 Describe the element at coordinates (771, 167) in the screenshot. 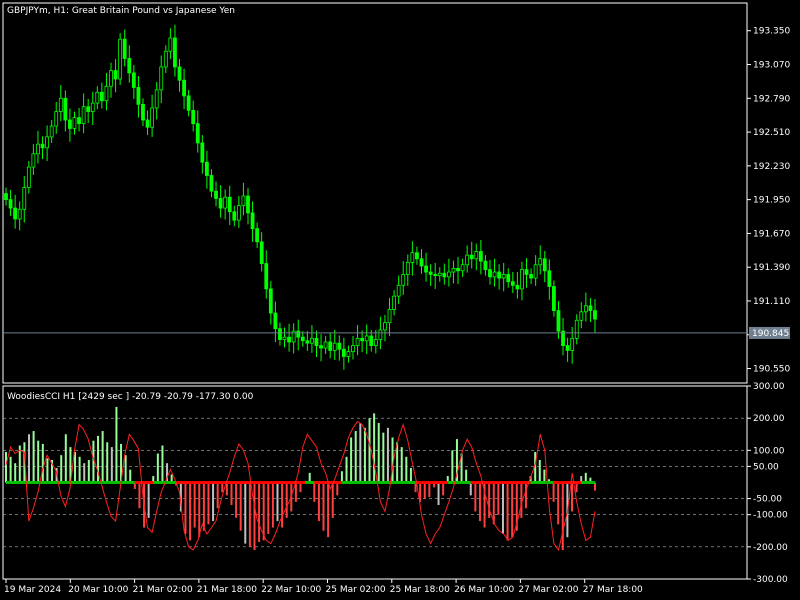

I see `price-tick-label: 192.230` at that location.